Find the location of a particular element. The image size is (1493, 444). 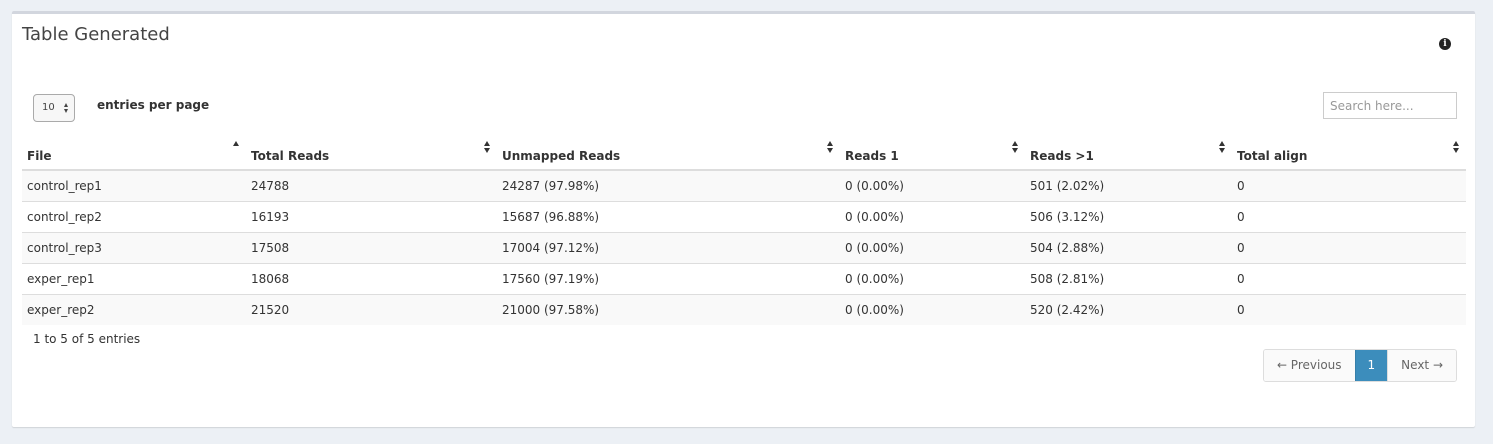

cell-reads-gt1: 506 (3.12%) is located at coordinates (1128, 217).